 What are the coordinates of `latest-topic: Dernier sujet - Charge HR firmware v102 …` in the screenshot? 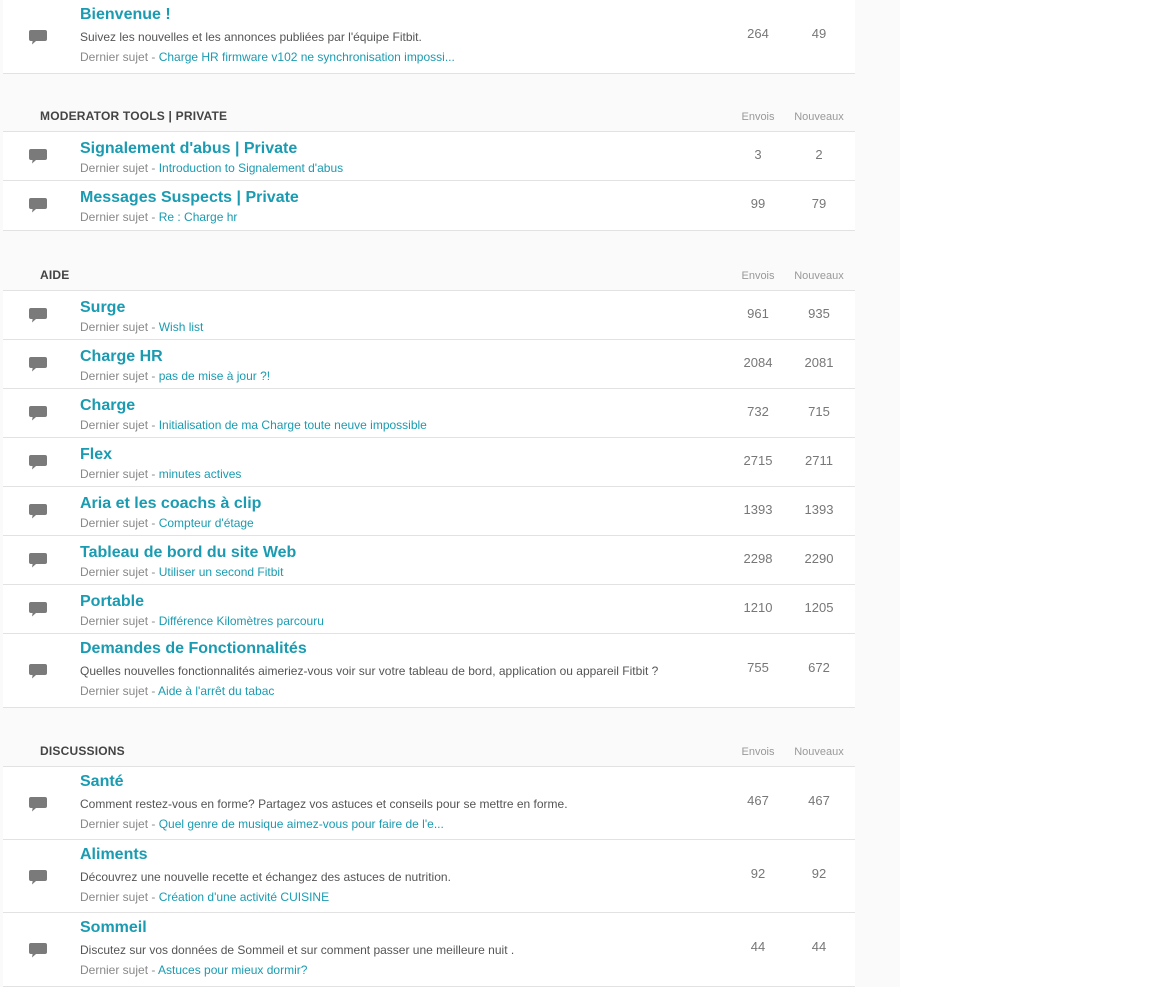 It's located at (267, 57).